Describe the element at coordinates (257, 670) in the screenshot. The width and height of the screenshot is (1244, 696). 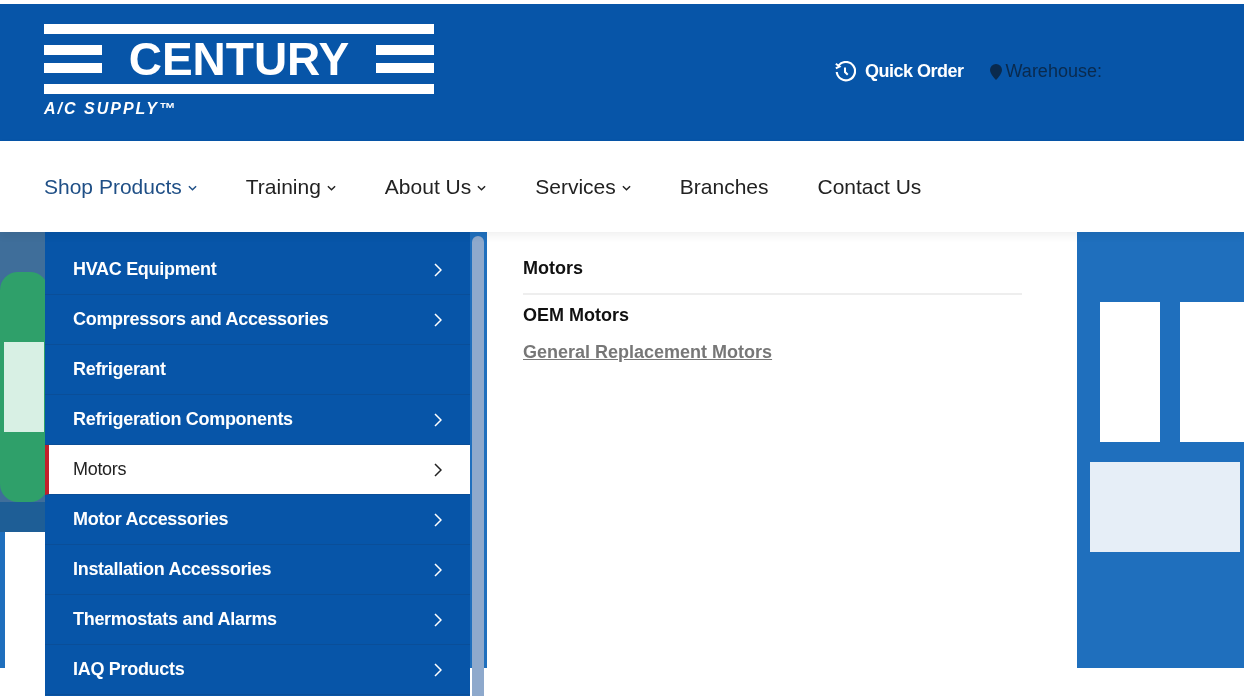
I see `category-item: IAQ Products` at that location.